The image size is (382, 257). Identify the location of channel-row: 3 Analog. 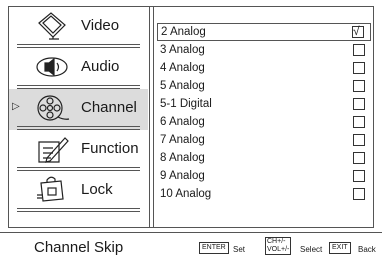
(264, 50).